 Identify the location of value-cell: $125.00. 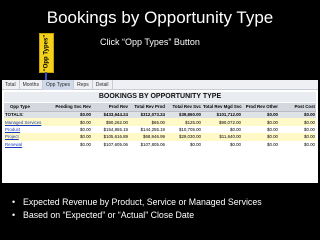
(184, 122).